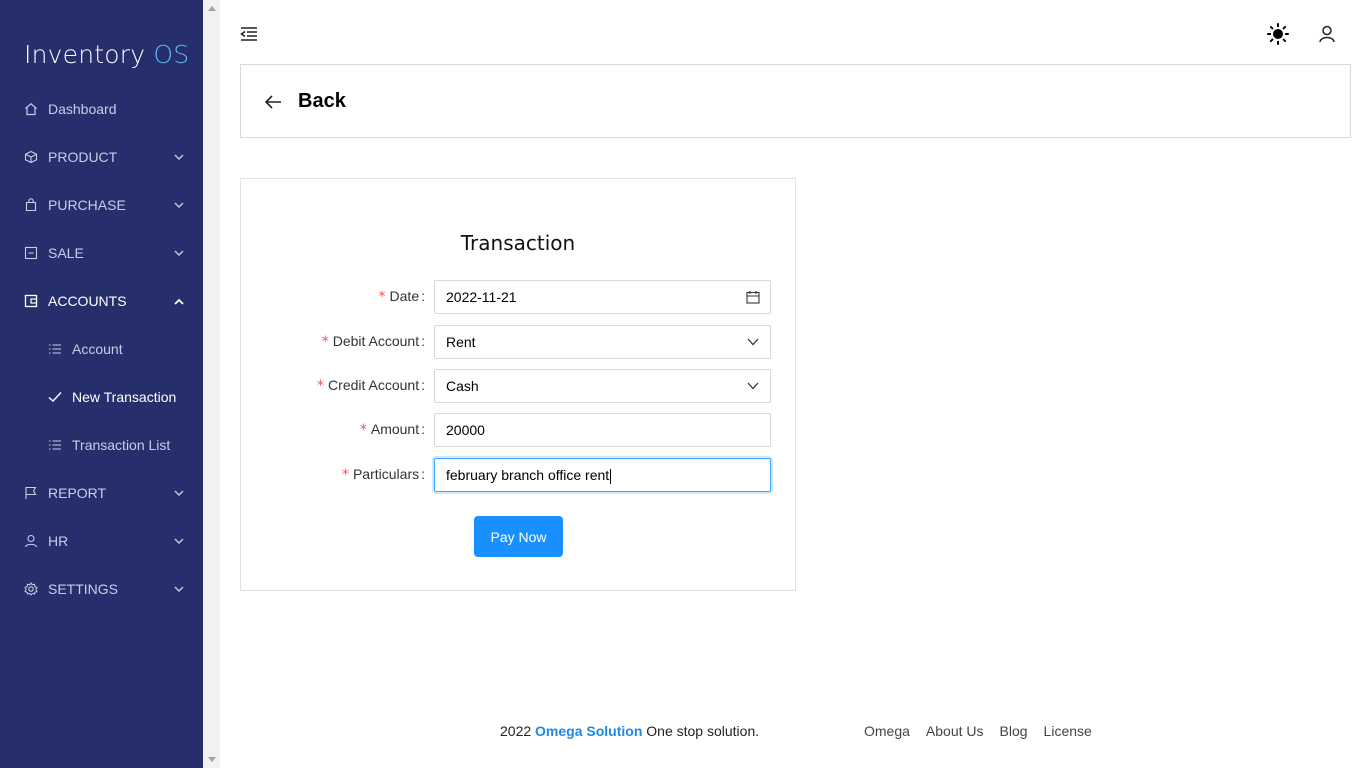 The width and height of the screenshot is (1366, 768). I want to click on sidebar-item-product: PRODUCT, so click(101, 157).